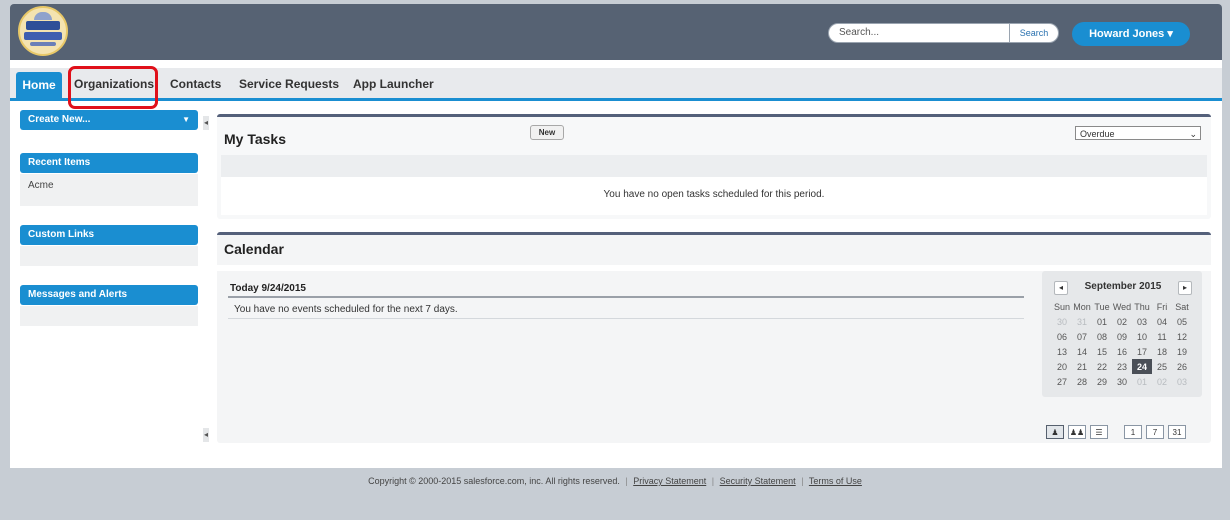 The height and width of the screenshot is (520, 1230). What do you see at coordinates (109, 190) in the screenshot?
I see `recent-items-panel: Acme` at bounding box center [109, 190].